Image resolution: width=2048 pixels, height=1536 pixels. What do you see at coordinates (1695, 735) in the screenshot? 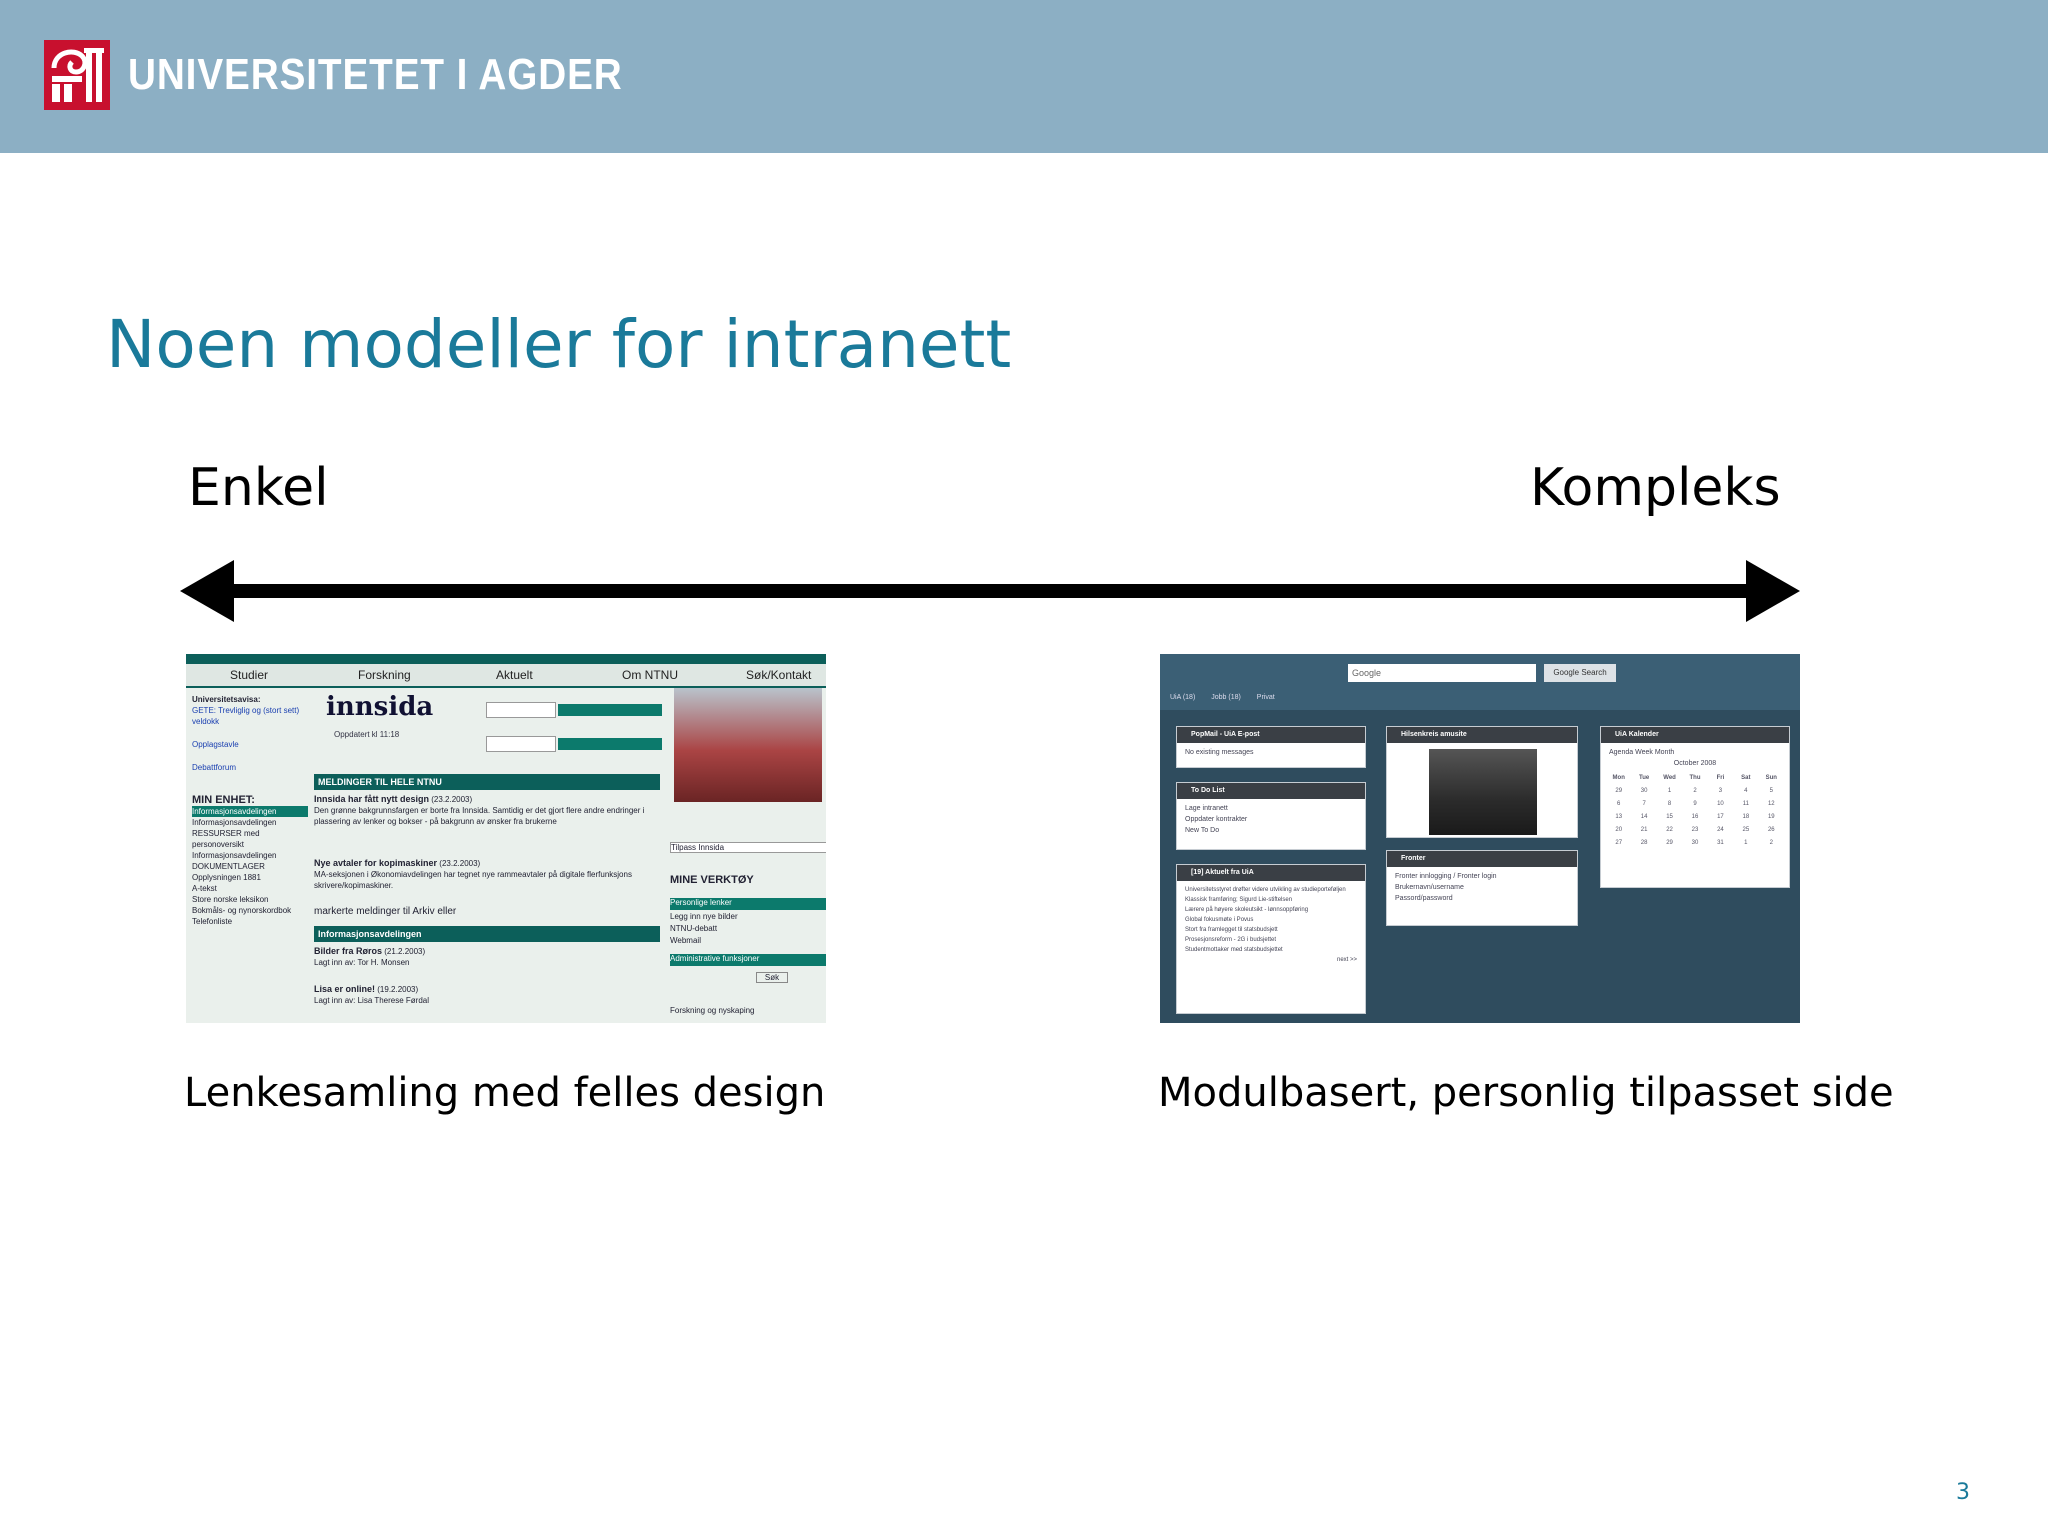
I see `panel-title: UiA Kalender` at bounding box center [1695, 735].